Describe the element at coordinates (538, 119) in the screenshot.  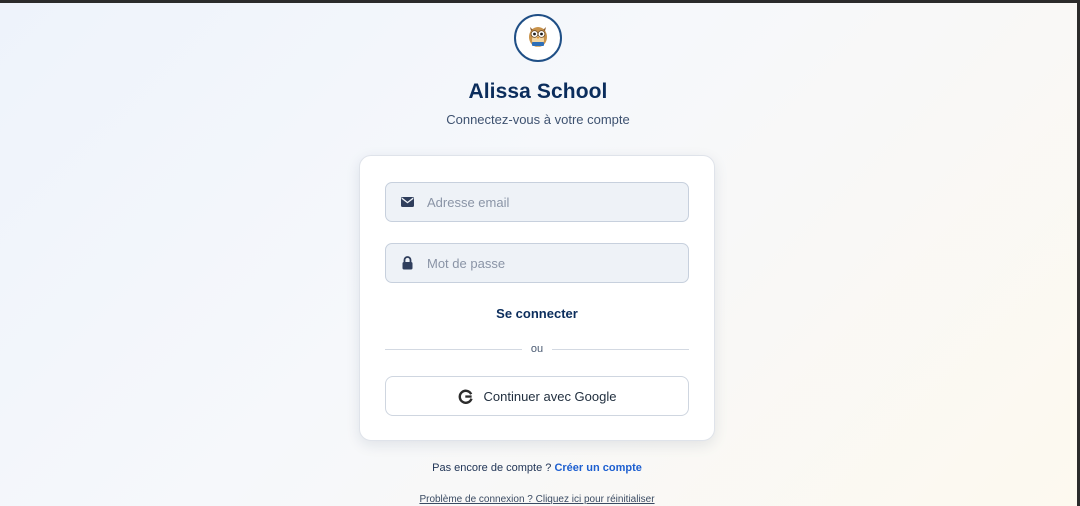
I see `login-subtitle: Connectez-vous à votre compte` at that location.